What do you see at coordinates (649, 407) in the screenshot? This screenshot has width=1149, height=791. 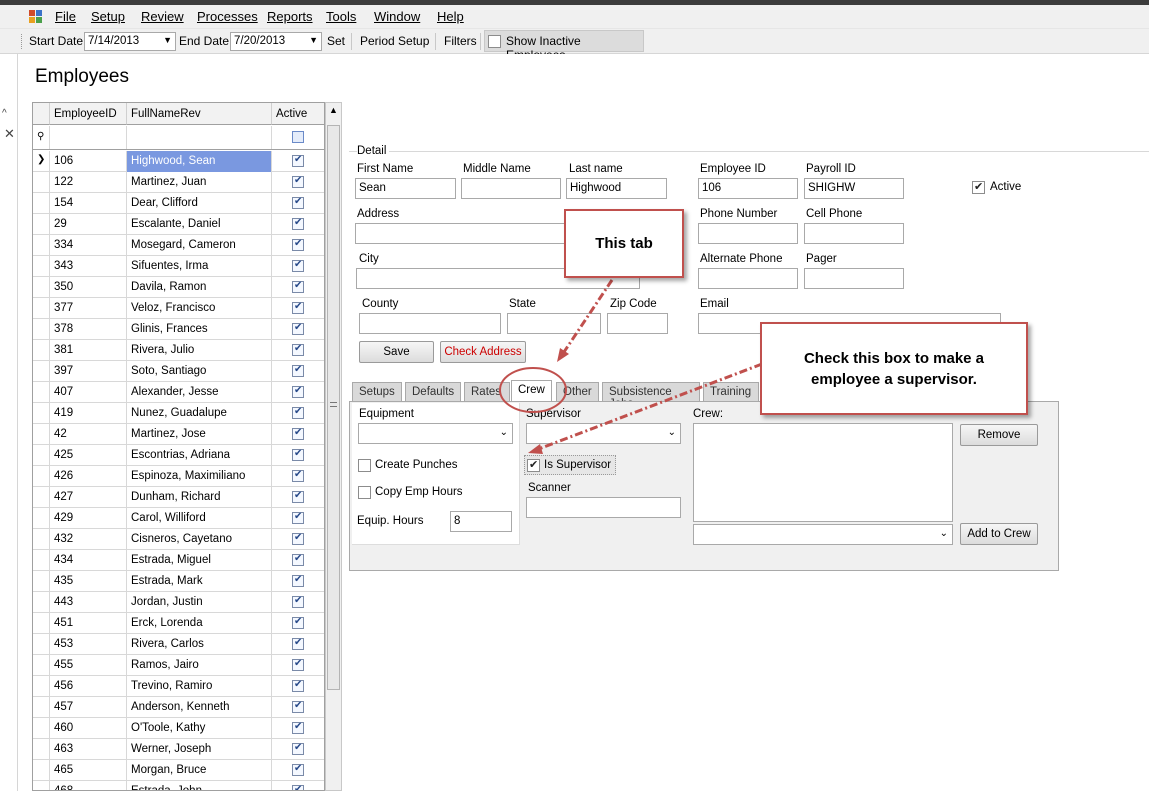 I see `supervisor-callout-arrow` at bounding box center [649, 407].